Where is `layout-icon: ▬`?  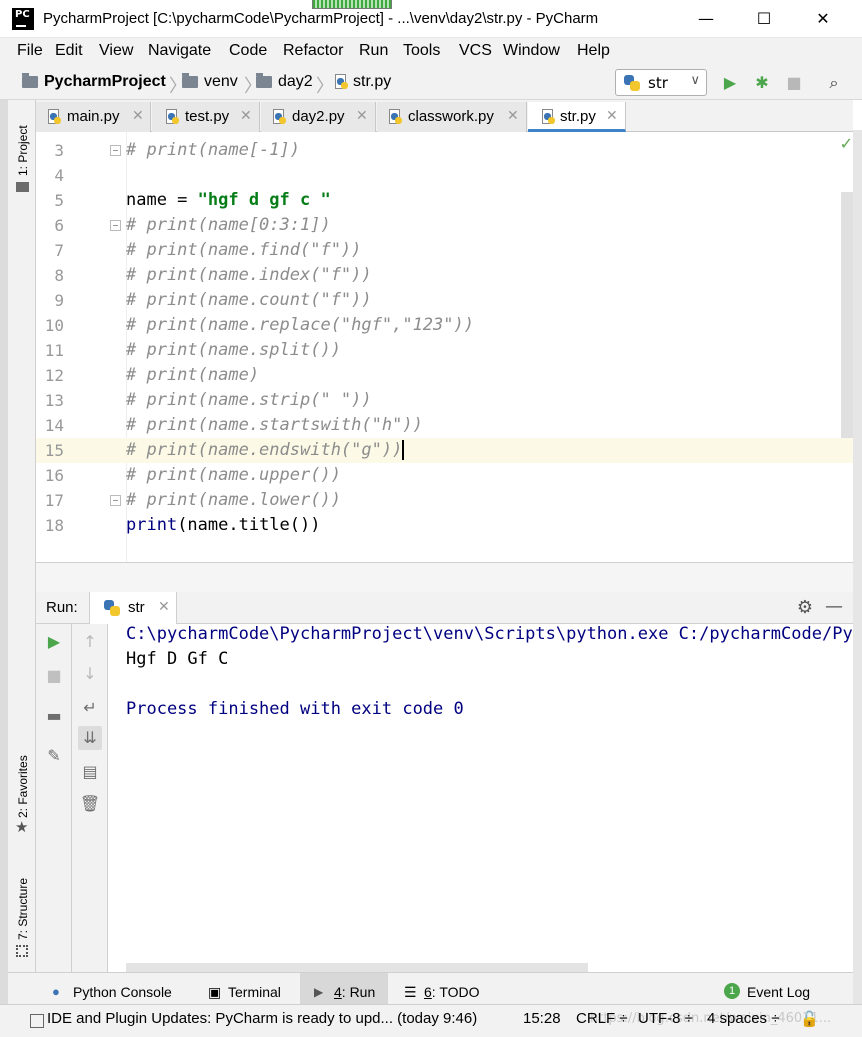
layout-icon: ▬ is located at coordinates (54, 716).